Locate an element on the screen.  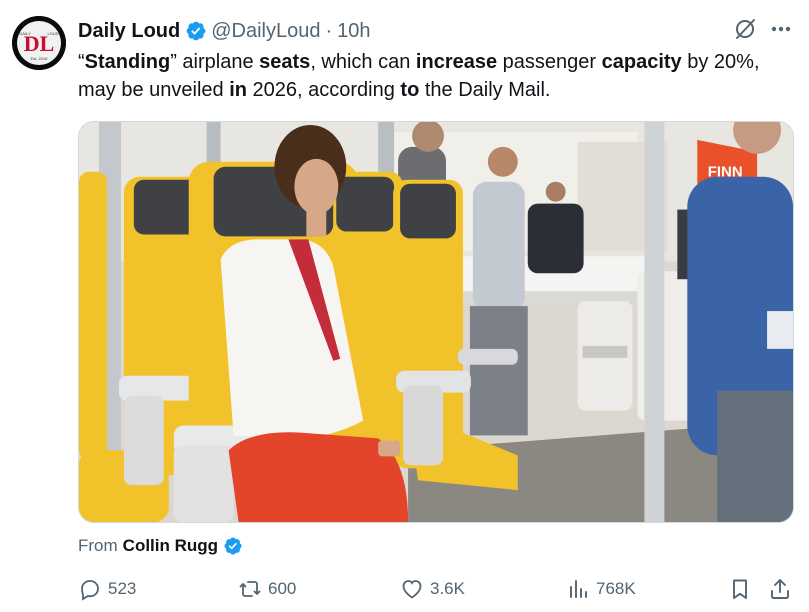
views-bar-icon is located at coordinates (578, 589).